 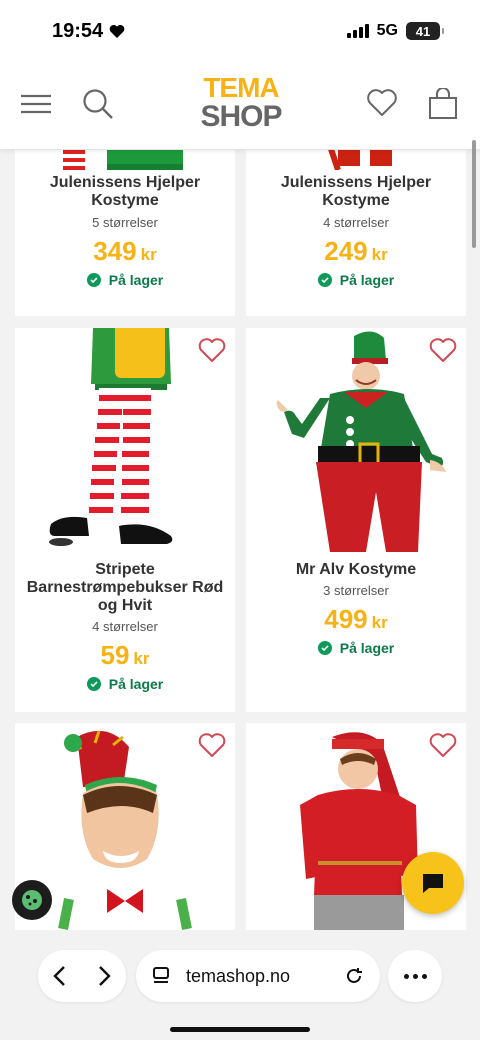 I want to click on product-price: 349 kr, so click(x=125, y=251).